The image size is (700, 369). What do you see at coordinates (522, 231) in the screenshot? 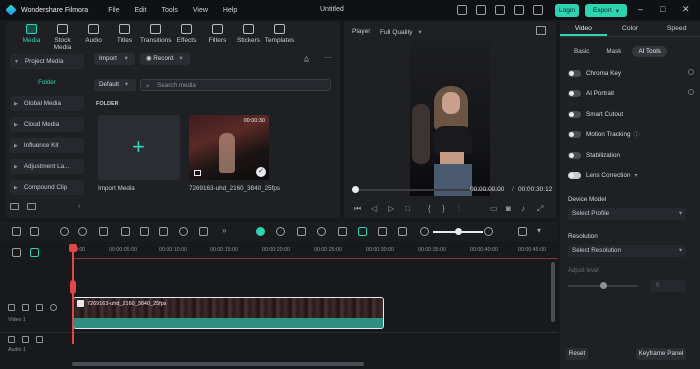
I see `grid-view-icon` at bounding box center [522, 231].